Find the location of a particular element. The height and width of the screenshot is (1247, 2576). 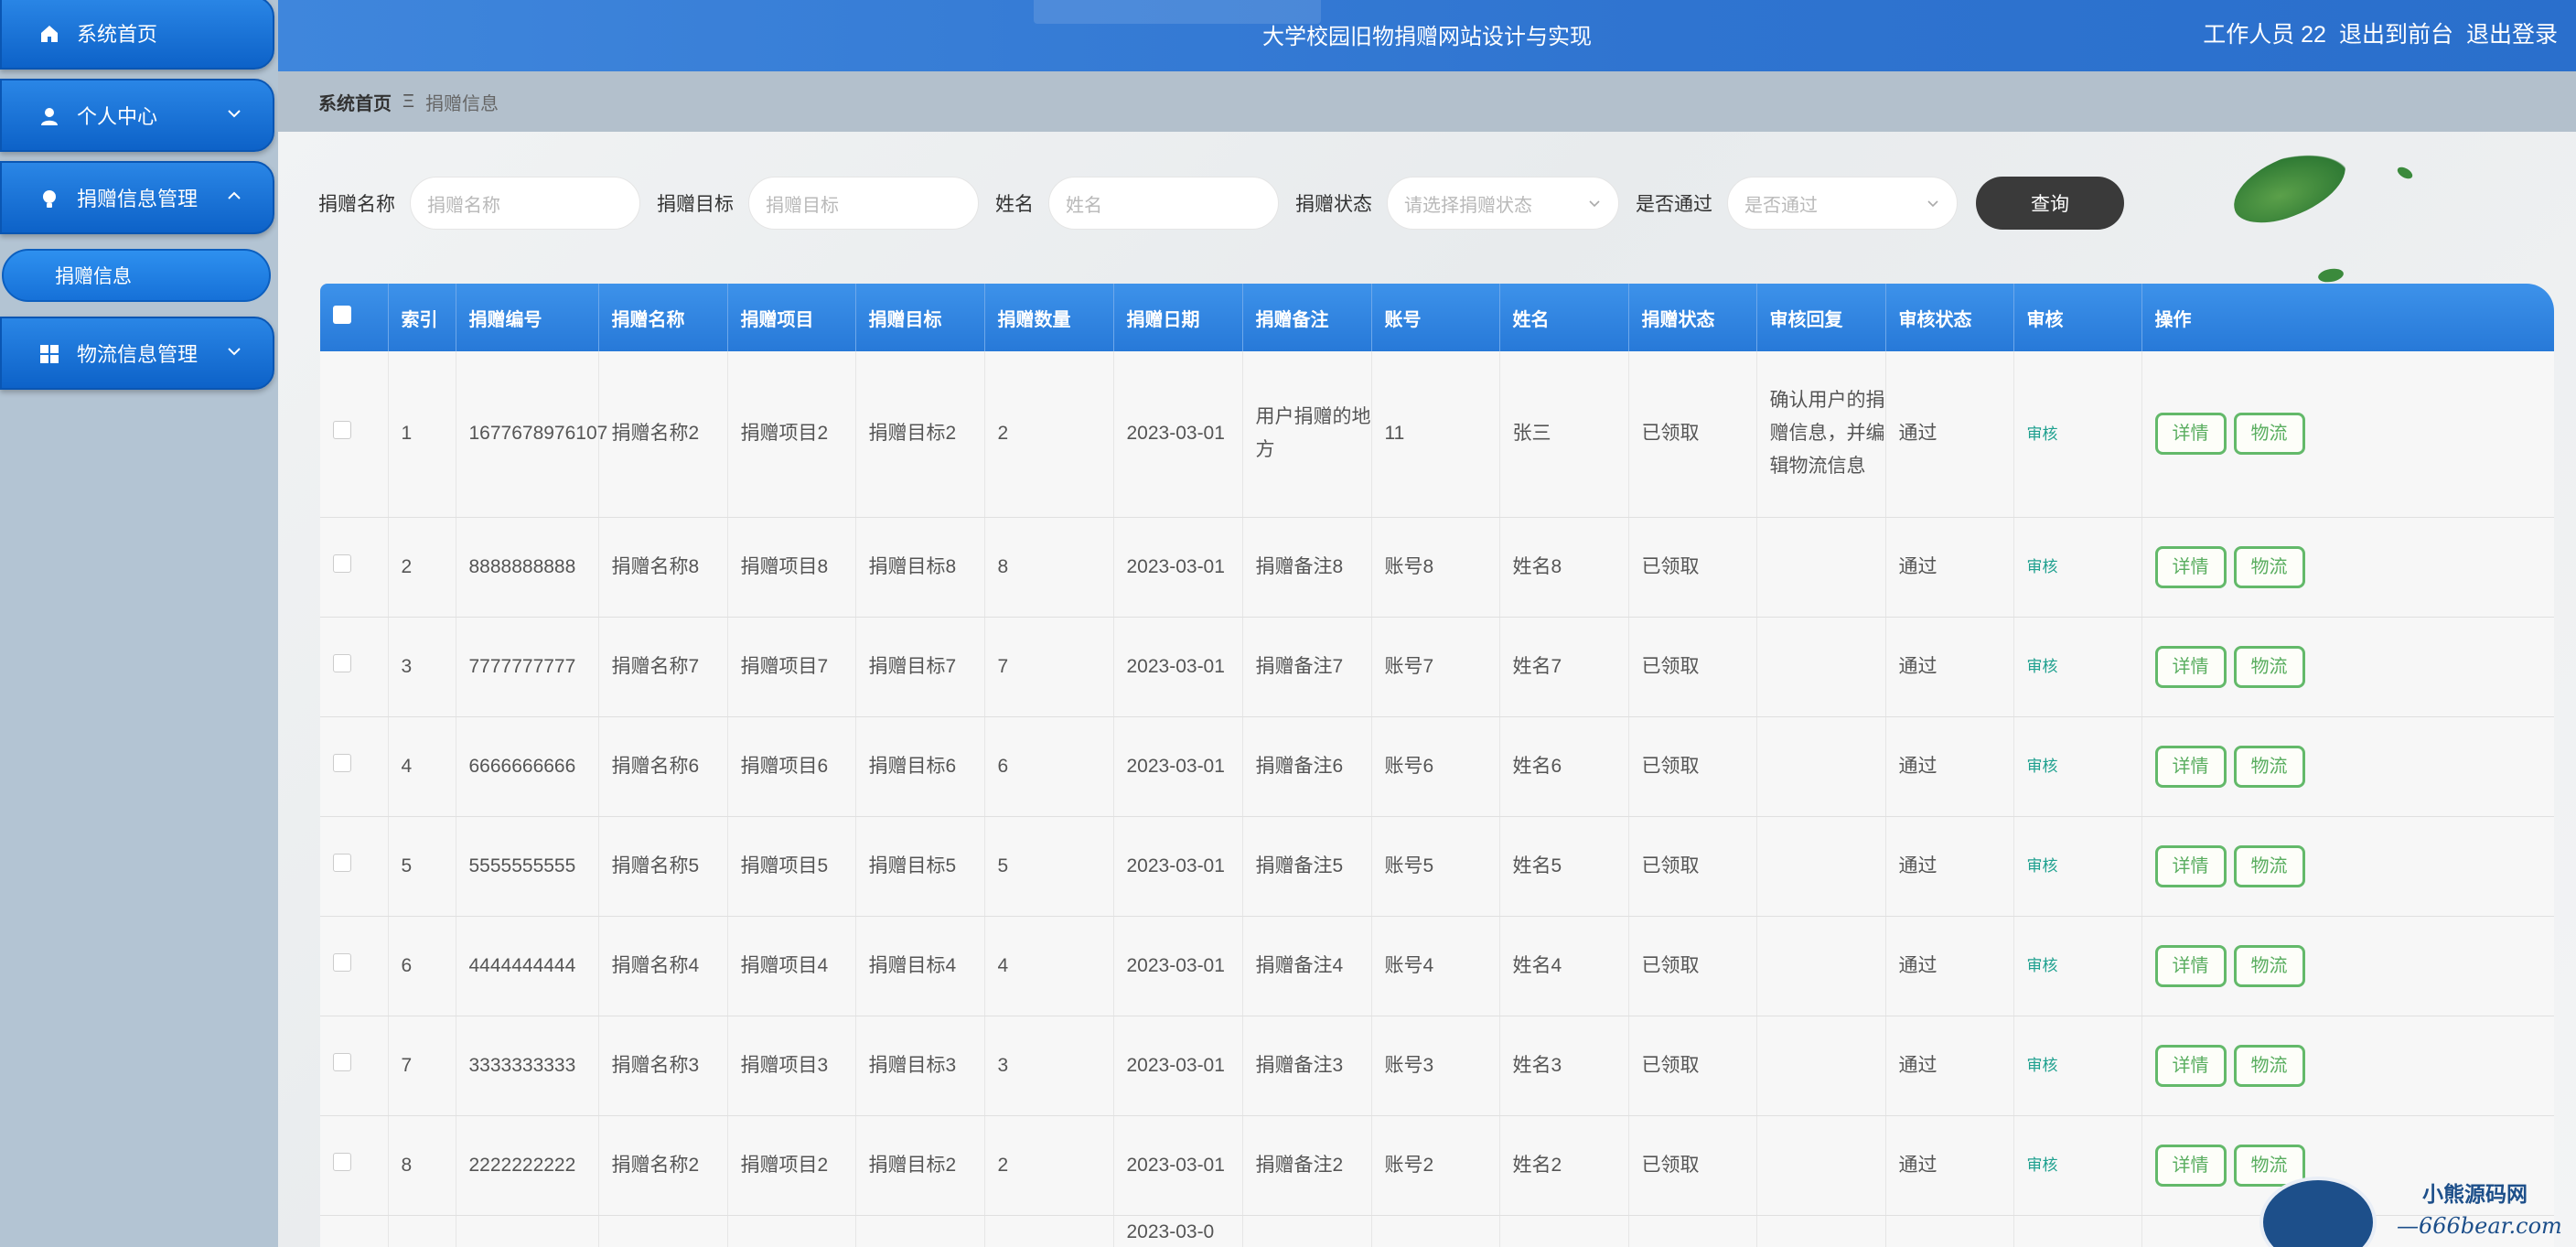

cell-idx: 5 is located at coordinates (422, 866).